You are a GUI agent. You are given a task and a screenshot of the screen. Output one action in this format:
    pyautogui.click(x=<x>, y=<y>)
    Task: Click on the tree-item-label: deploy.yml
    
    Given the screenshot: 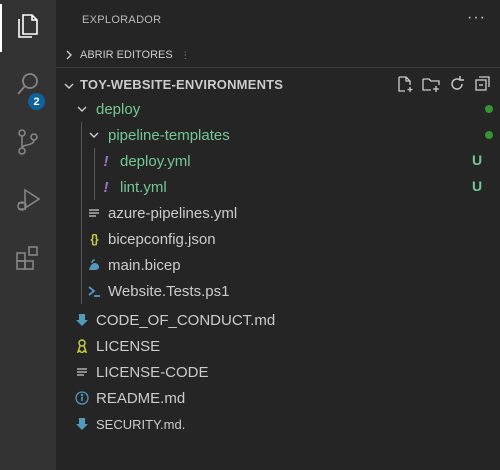 What is the action you would take?
    pyautogui.click(x=155, y=161)
    